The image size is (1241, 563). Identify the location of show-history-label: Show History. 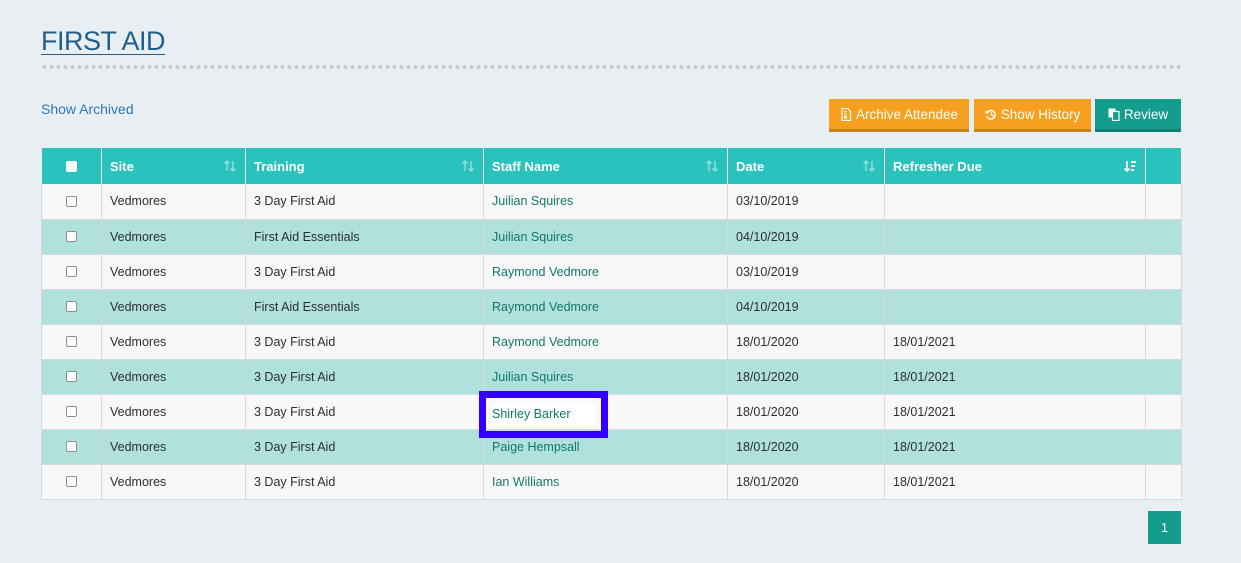
(1040, 114).